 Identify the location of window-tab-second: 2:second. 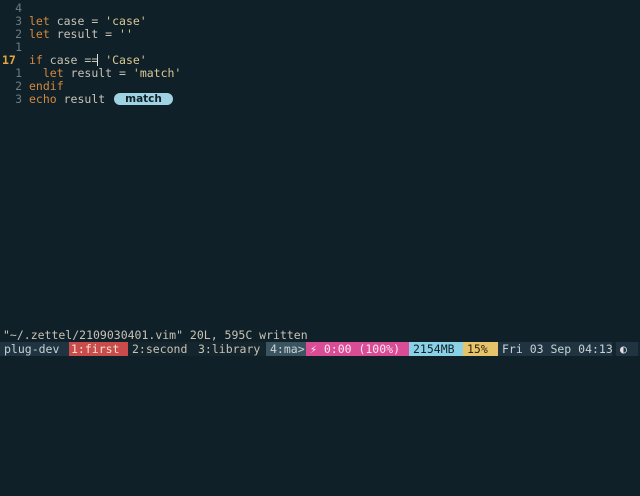
(161, 349).